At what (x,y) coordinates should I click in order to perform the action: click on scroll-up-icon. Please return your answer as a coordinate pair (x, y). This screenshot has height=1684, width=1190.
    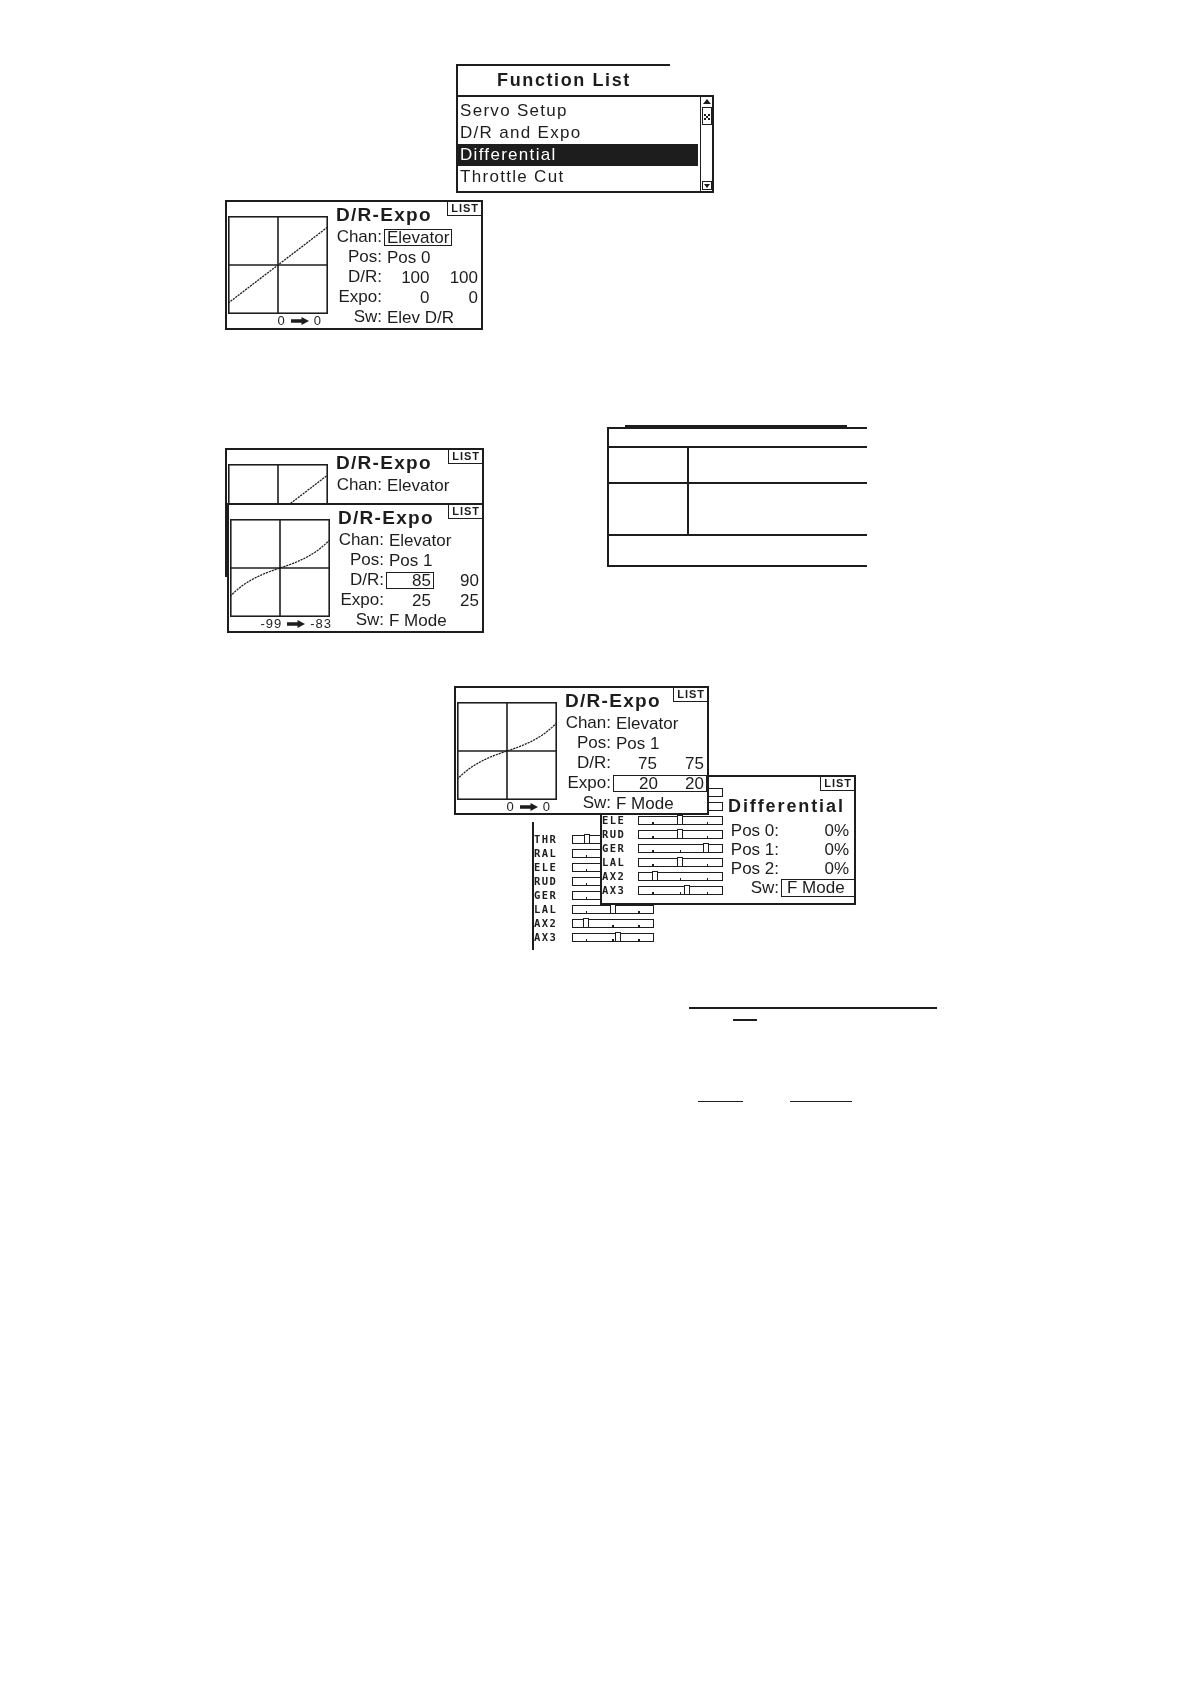
    Looking at the image, I should click on (706, 101).